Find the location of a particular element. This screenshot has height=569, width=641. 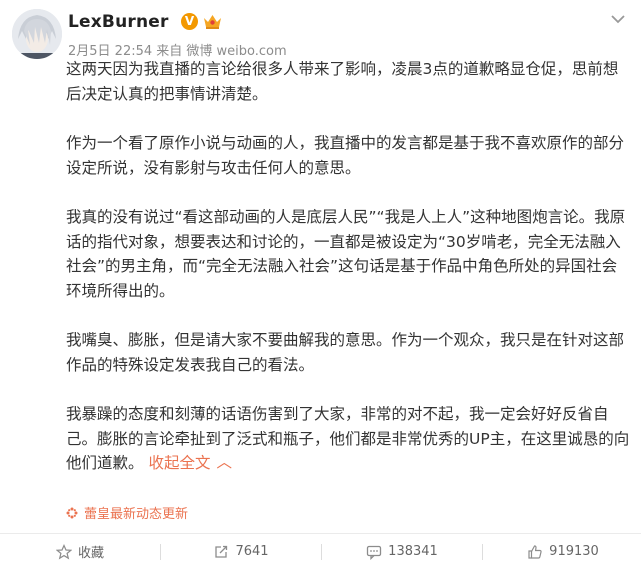

user-name: LexBurner is located at coordinates (118, 22).